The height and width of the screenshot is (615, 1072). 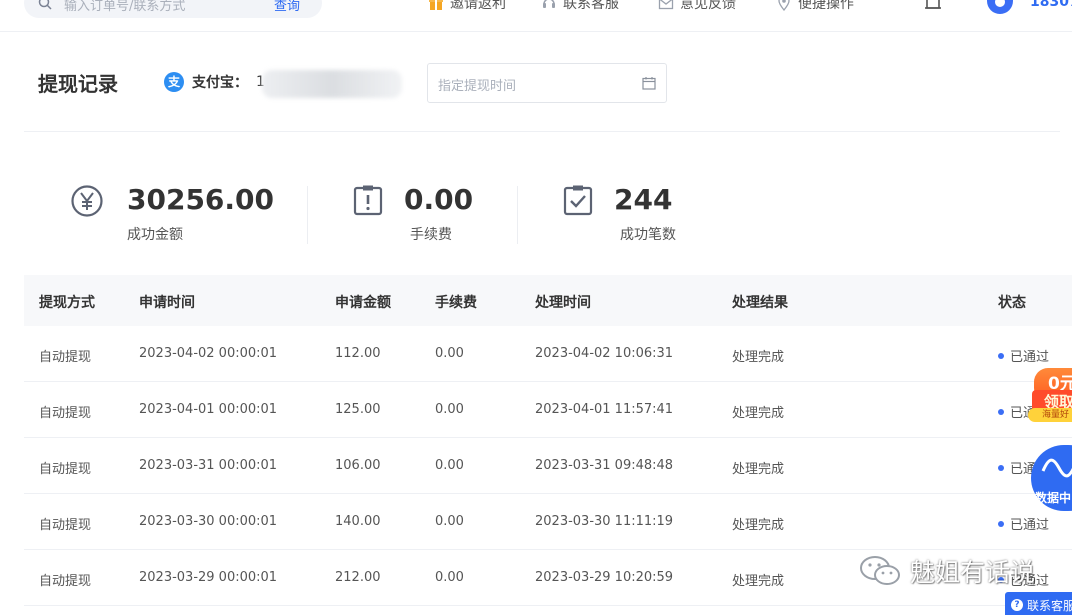 I want to click on date-picker-input: 指定提现时间, so click(x=477, y=84).